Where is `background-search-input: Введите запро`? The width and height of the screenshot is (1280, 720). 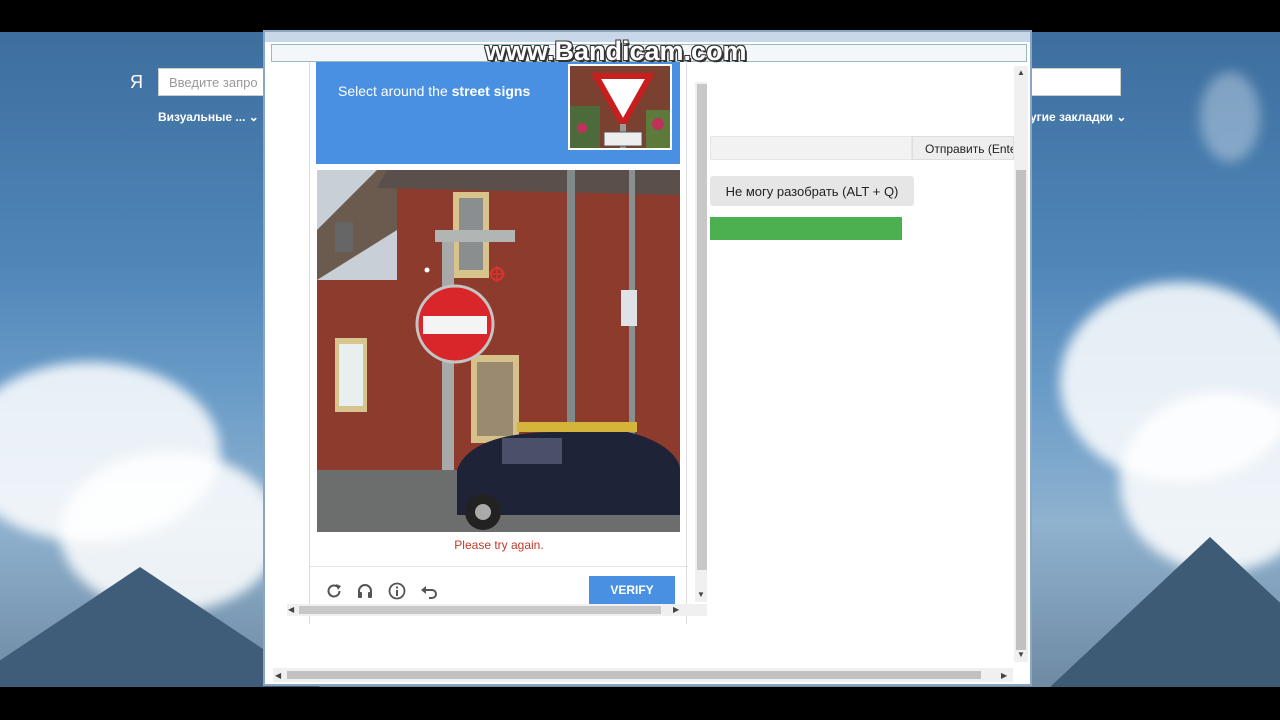
background-search-input: Введите запро is located at coordinates (218, 82).